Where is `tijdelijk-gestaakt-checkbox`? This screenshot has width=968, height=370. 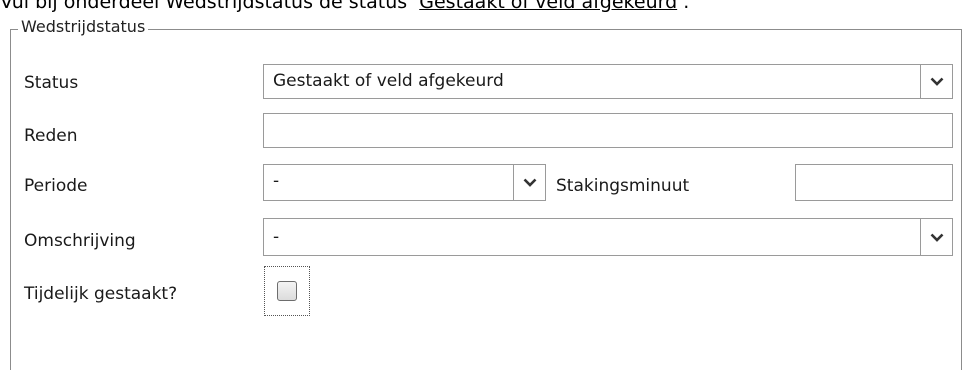
tijdelijk-gestaakt-checkbox is located at coordinates (287, 291).